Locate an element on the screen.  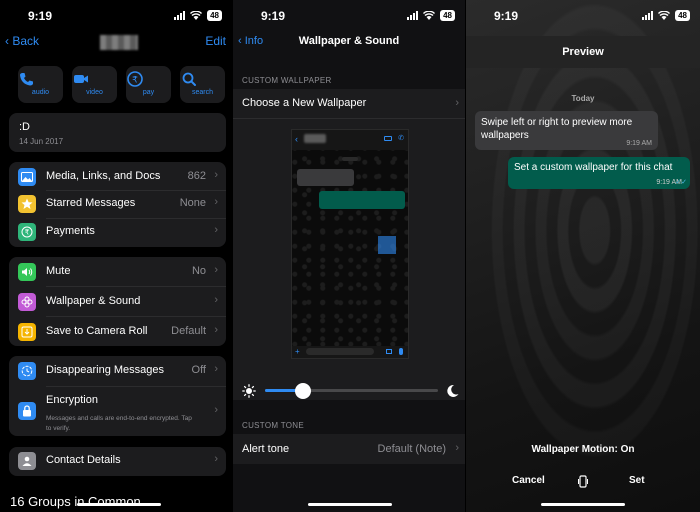
wallpaper-sound-row: Wallpaper & Sound › is located at coordinates (117, 302).